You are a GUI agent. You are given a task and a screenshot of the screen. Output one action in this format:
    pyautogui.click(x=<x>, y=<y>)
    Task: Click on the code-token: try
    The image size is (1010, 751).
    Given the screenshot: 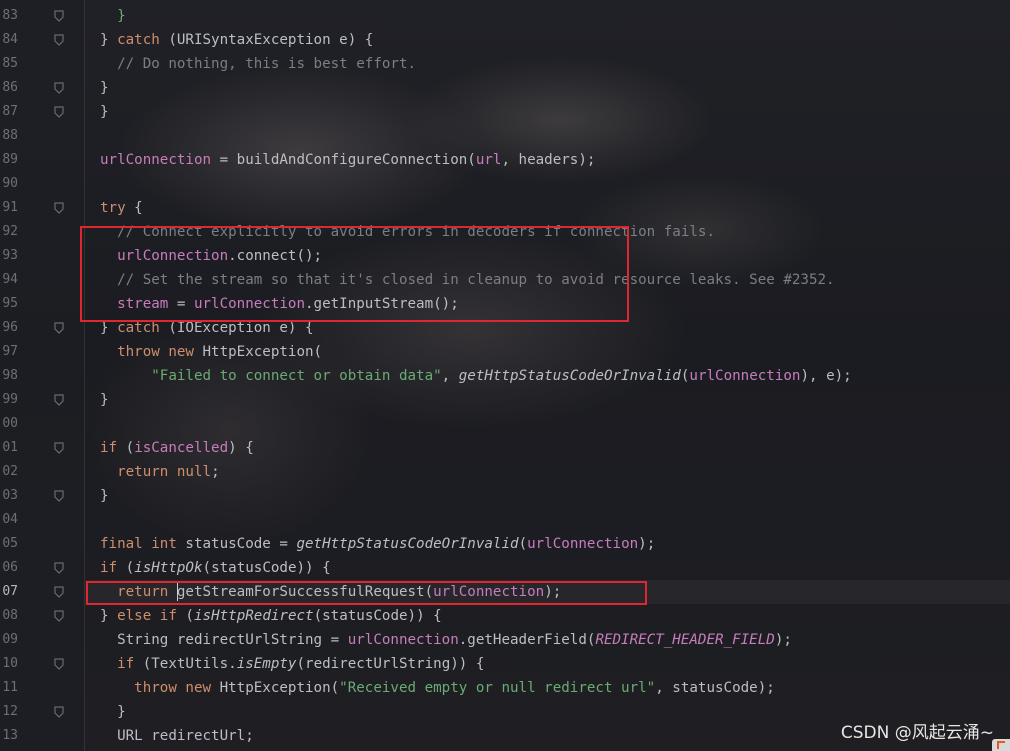 What is the action you would take?
    pyautogui.click(x=113, y=208)
    